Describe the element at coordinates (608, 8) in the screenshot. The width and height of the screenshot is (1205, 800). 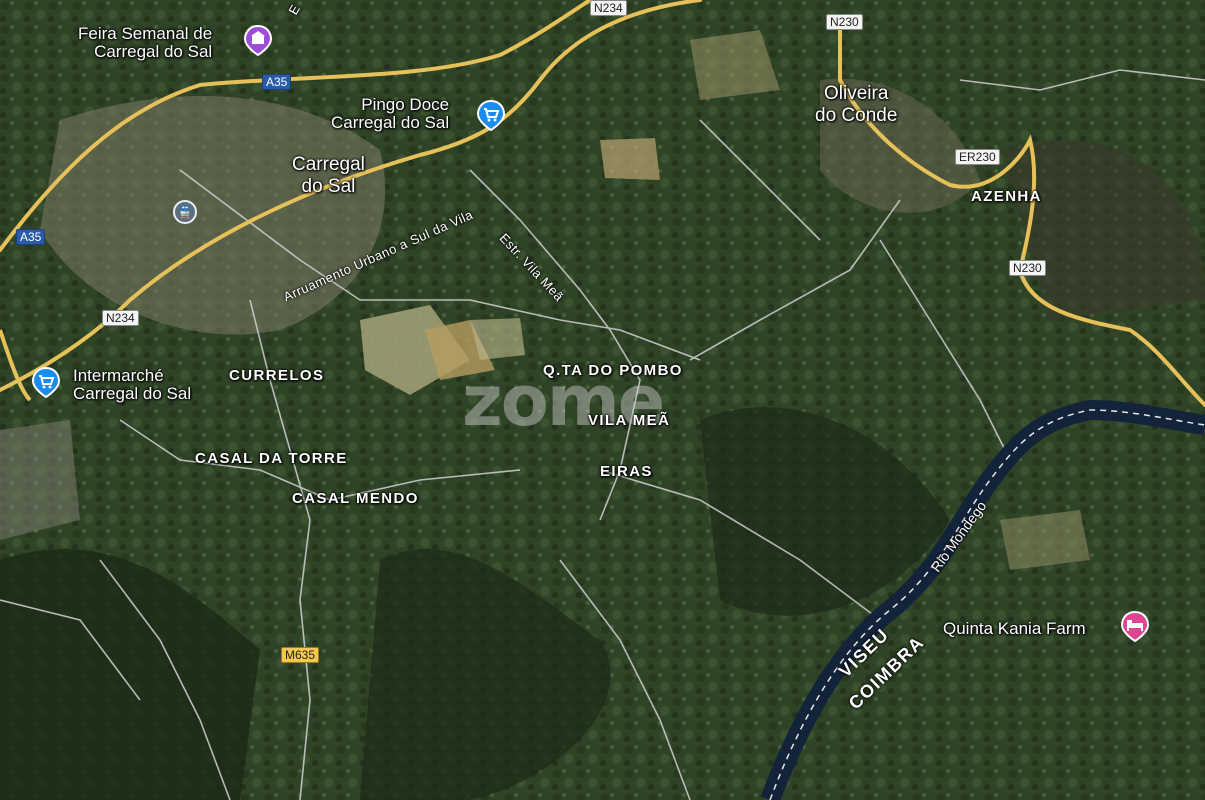
I see `road-shield-n234-top: N234` at that location.